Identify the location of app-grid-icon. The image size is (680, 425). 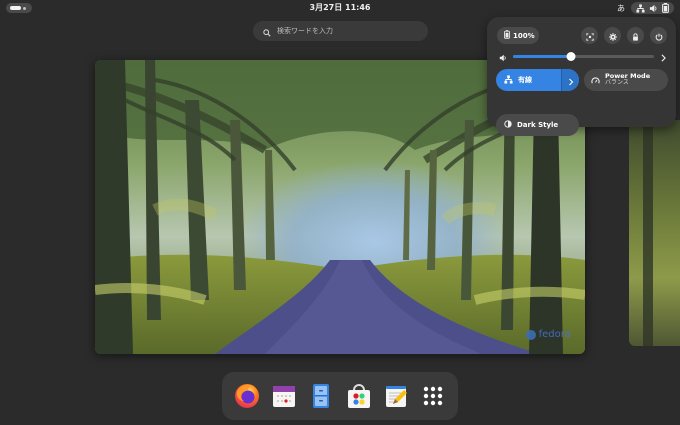
(433, 396).